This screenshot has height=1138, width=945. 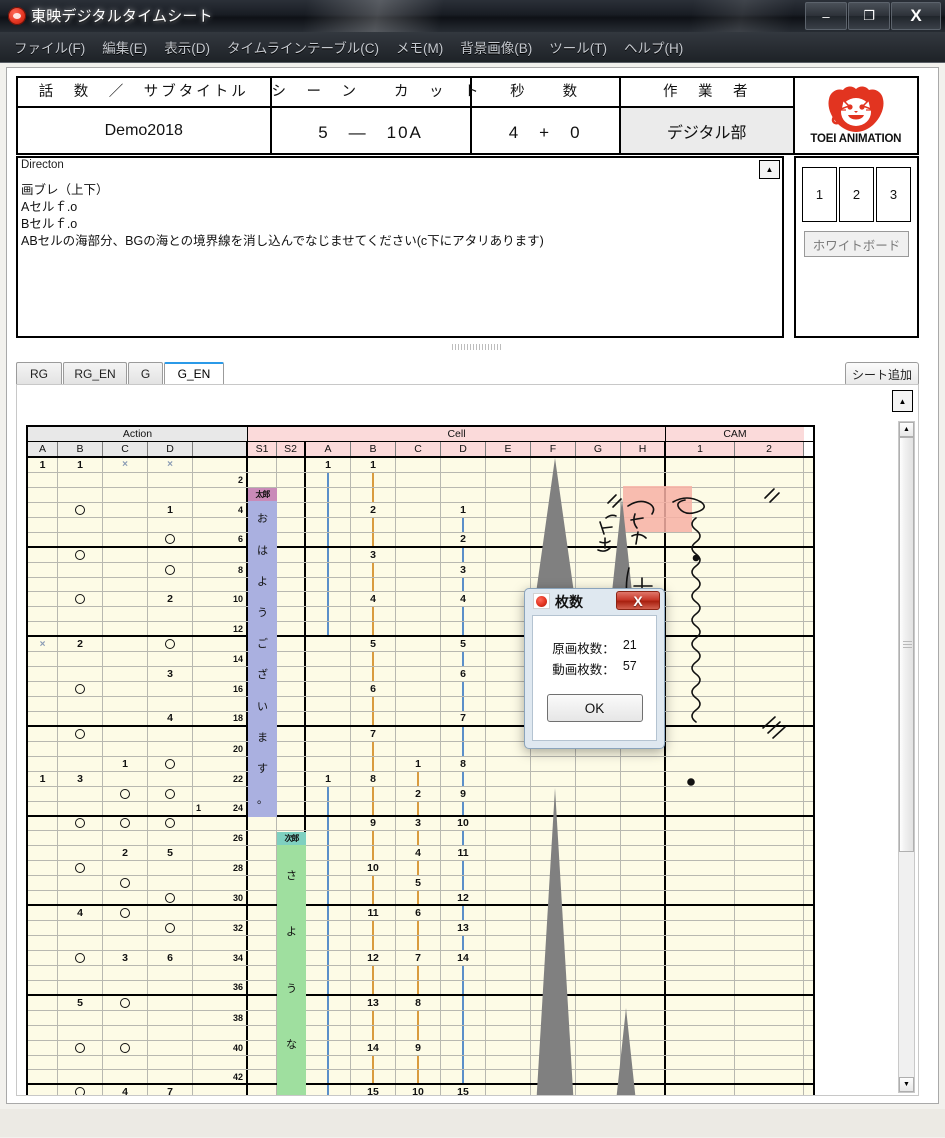 What do you see at coordinates (420, 764) in the screenshot?
I see `table-row: 118` at bounding box center [420, 764].